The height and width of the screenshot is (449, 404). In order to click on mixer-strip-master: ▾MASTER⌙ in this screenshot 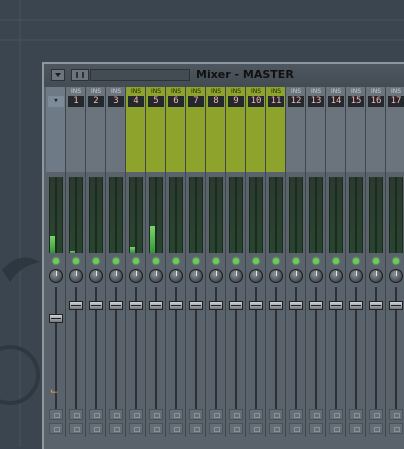, I will do `click(56, 262)`.